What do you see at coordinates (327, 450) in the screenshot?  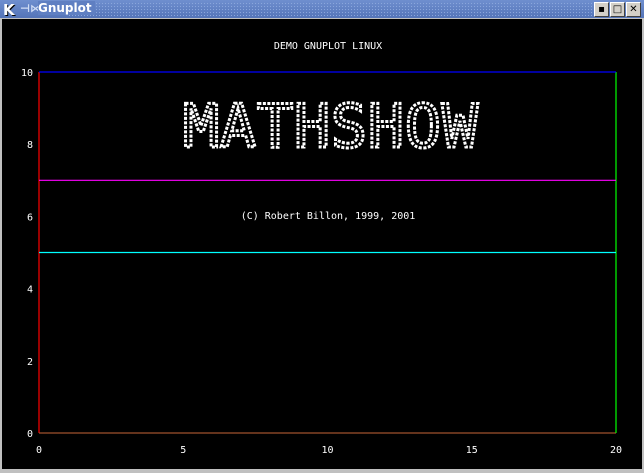 I see `x-tick-label: 10` at bounding box center [327, 450].